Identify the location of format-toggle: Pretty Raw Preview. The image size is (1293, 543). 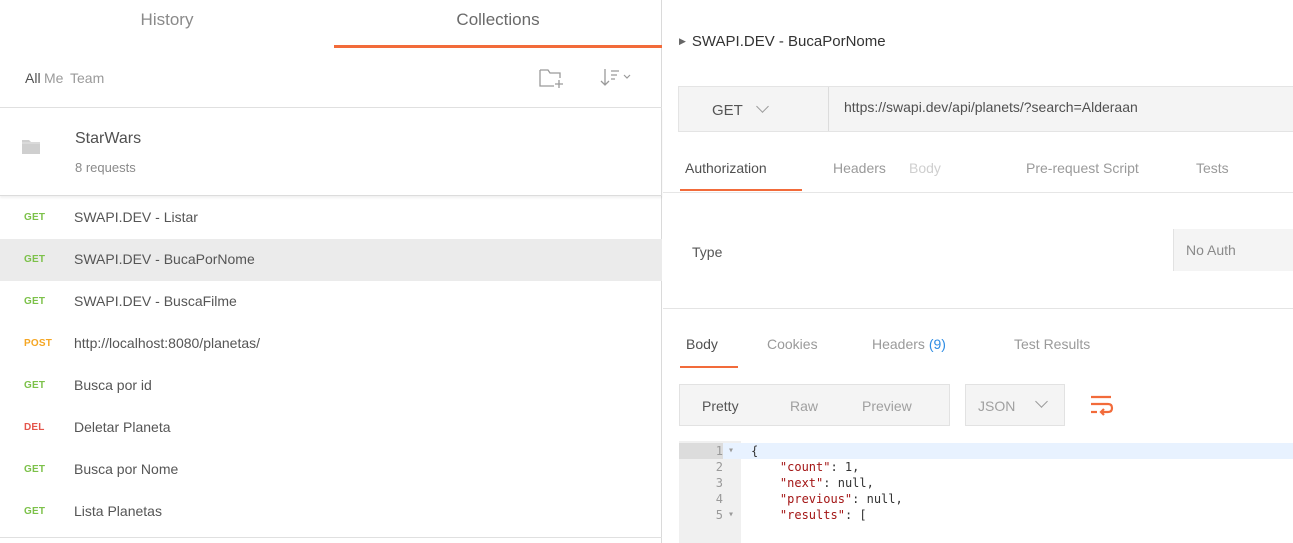
(814, 405).